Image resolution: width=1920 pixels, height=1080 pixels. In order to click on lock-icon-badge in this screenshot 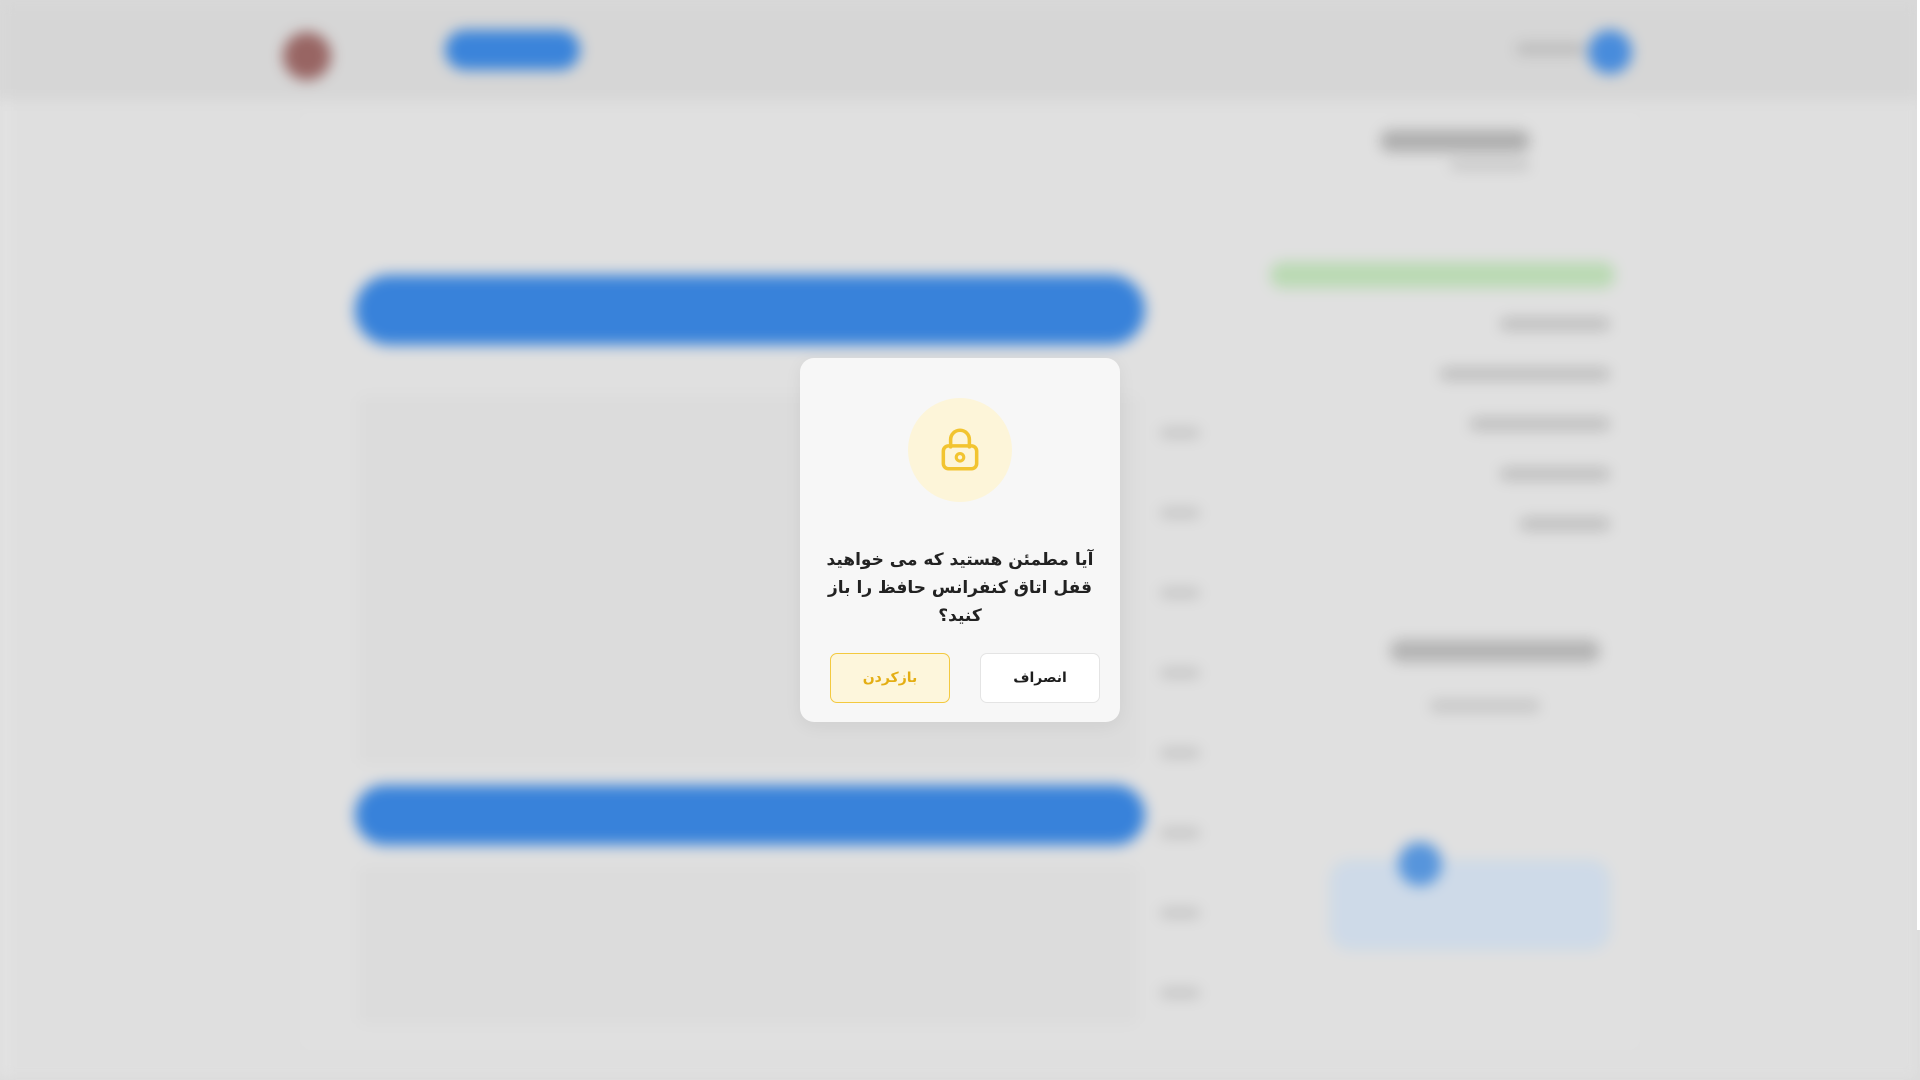, I will do `click(960, 450)`.